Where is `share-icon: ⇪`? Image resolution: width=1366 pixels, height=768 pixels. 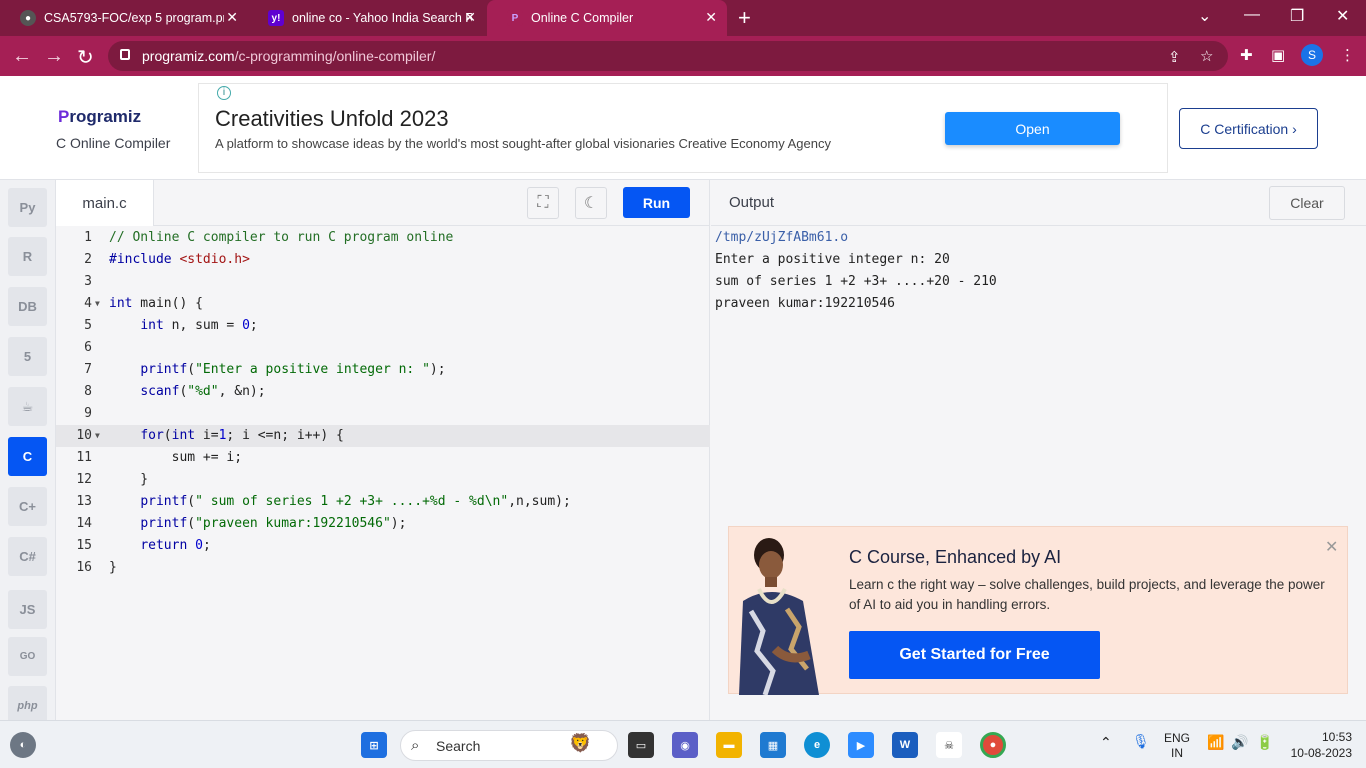 share-icon: ⇪ is located at coordinates (1174, 57).